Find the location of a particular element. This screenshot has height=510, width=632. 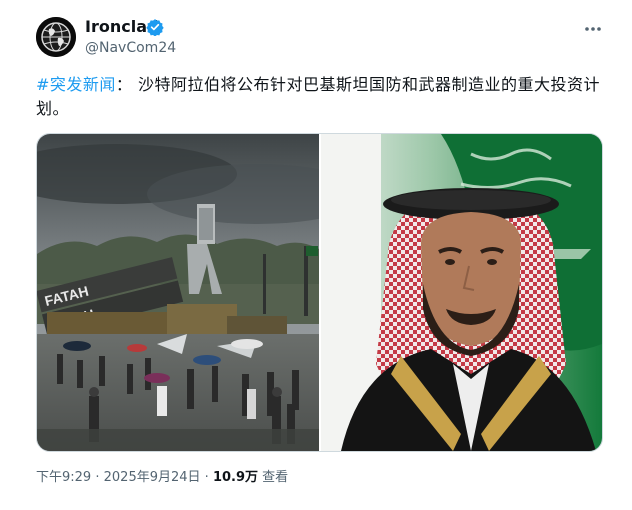

avatar is located at coordinates (56, 37).